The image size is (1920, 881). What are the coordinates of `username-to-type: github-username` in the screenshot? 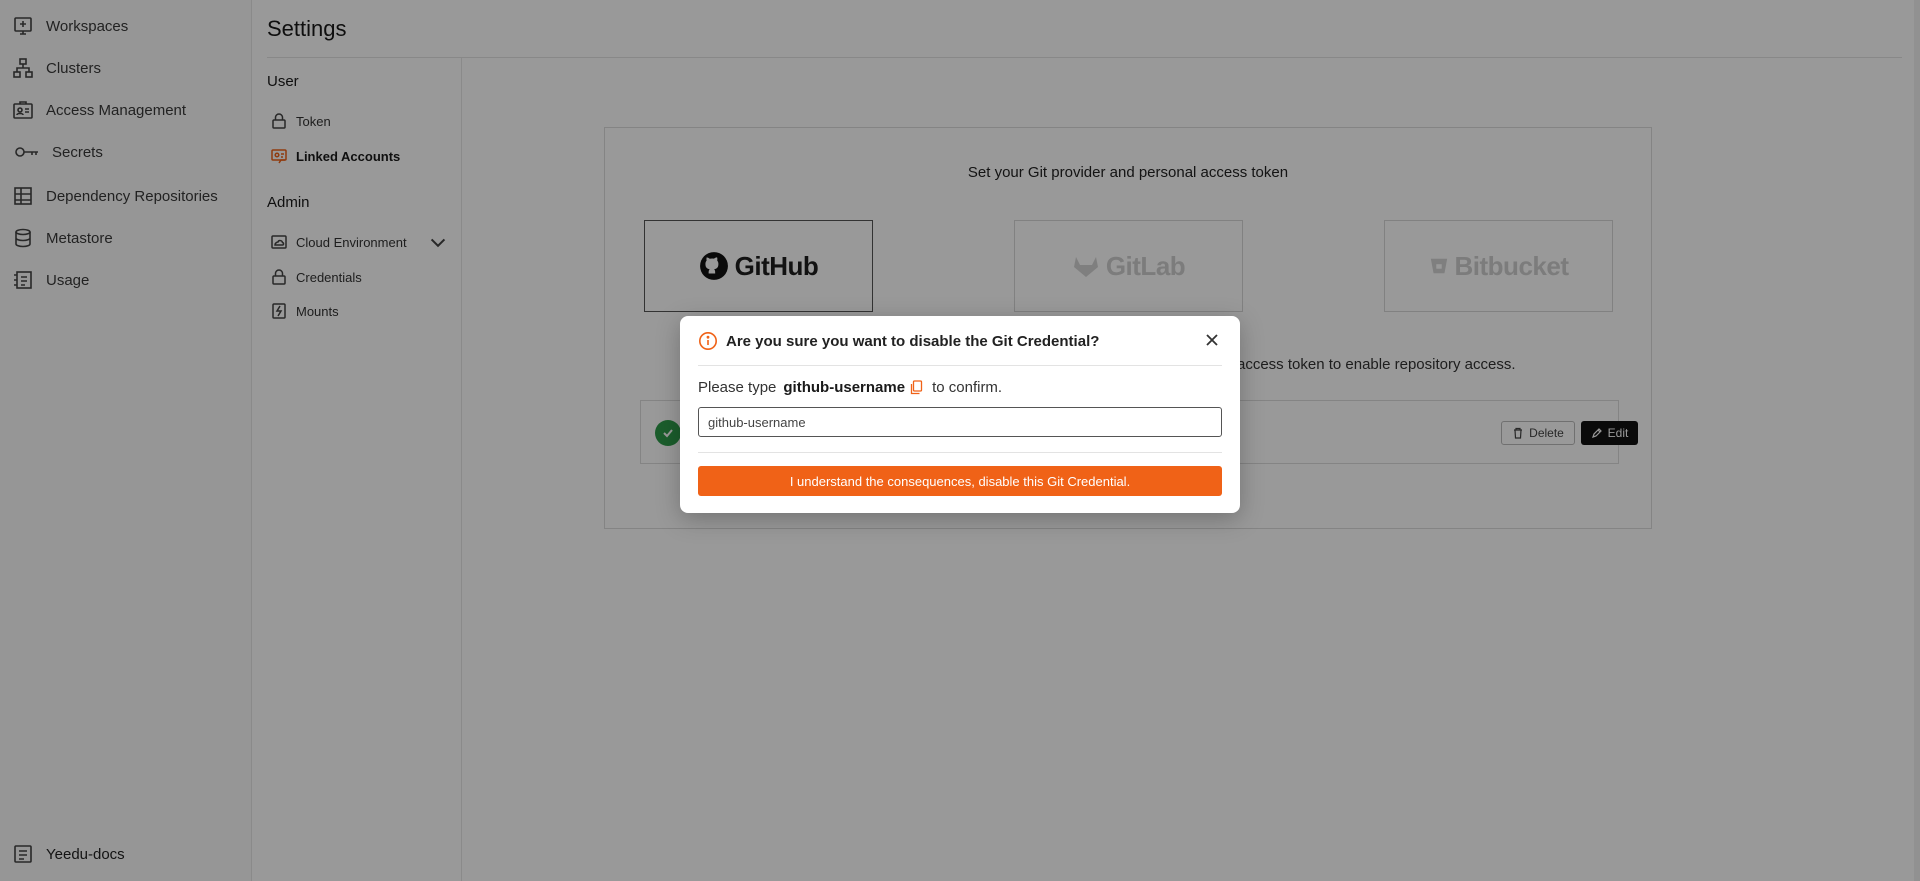 It's located at (844, 387).